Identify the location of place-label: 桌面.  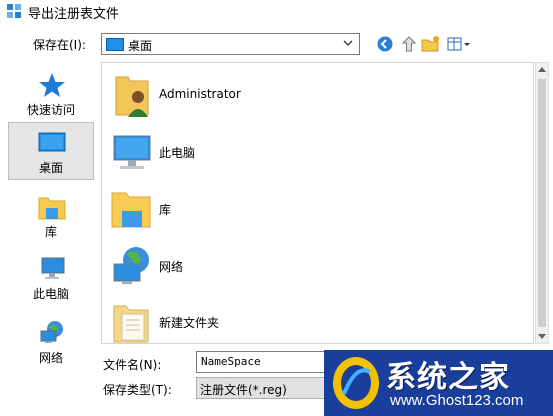
(50, 168).